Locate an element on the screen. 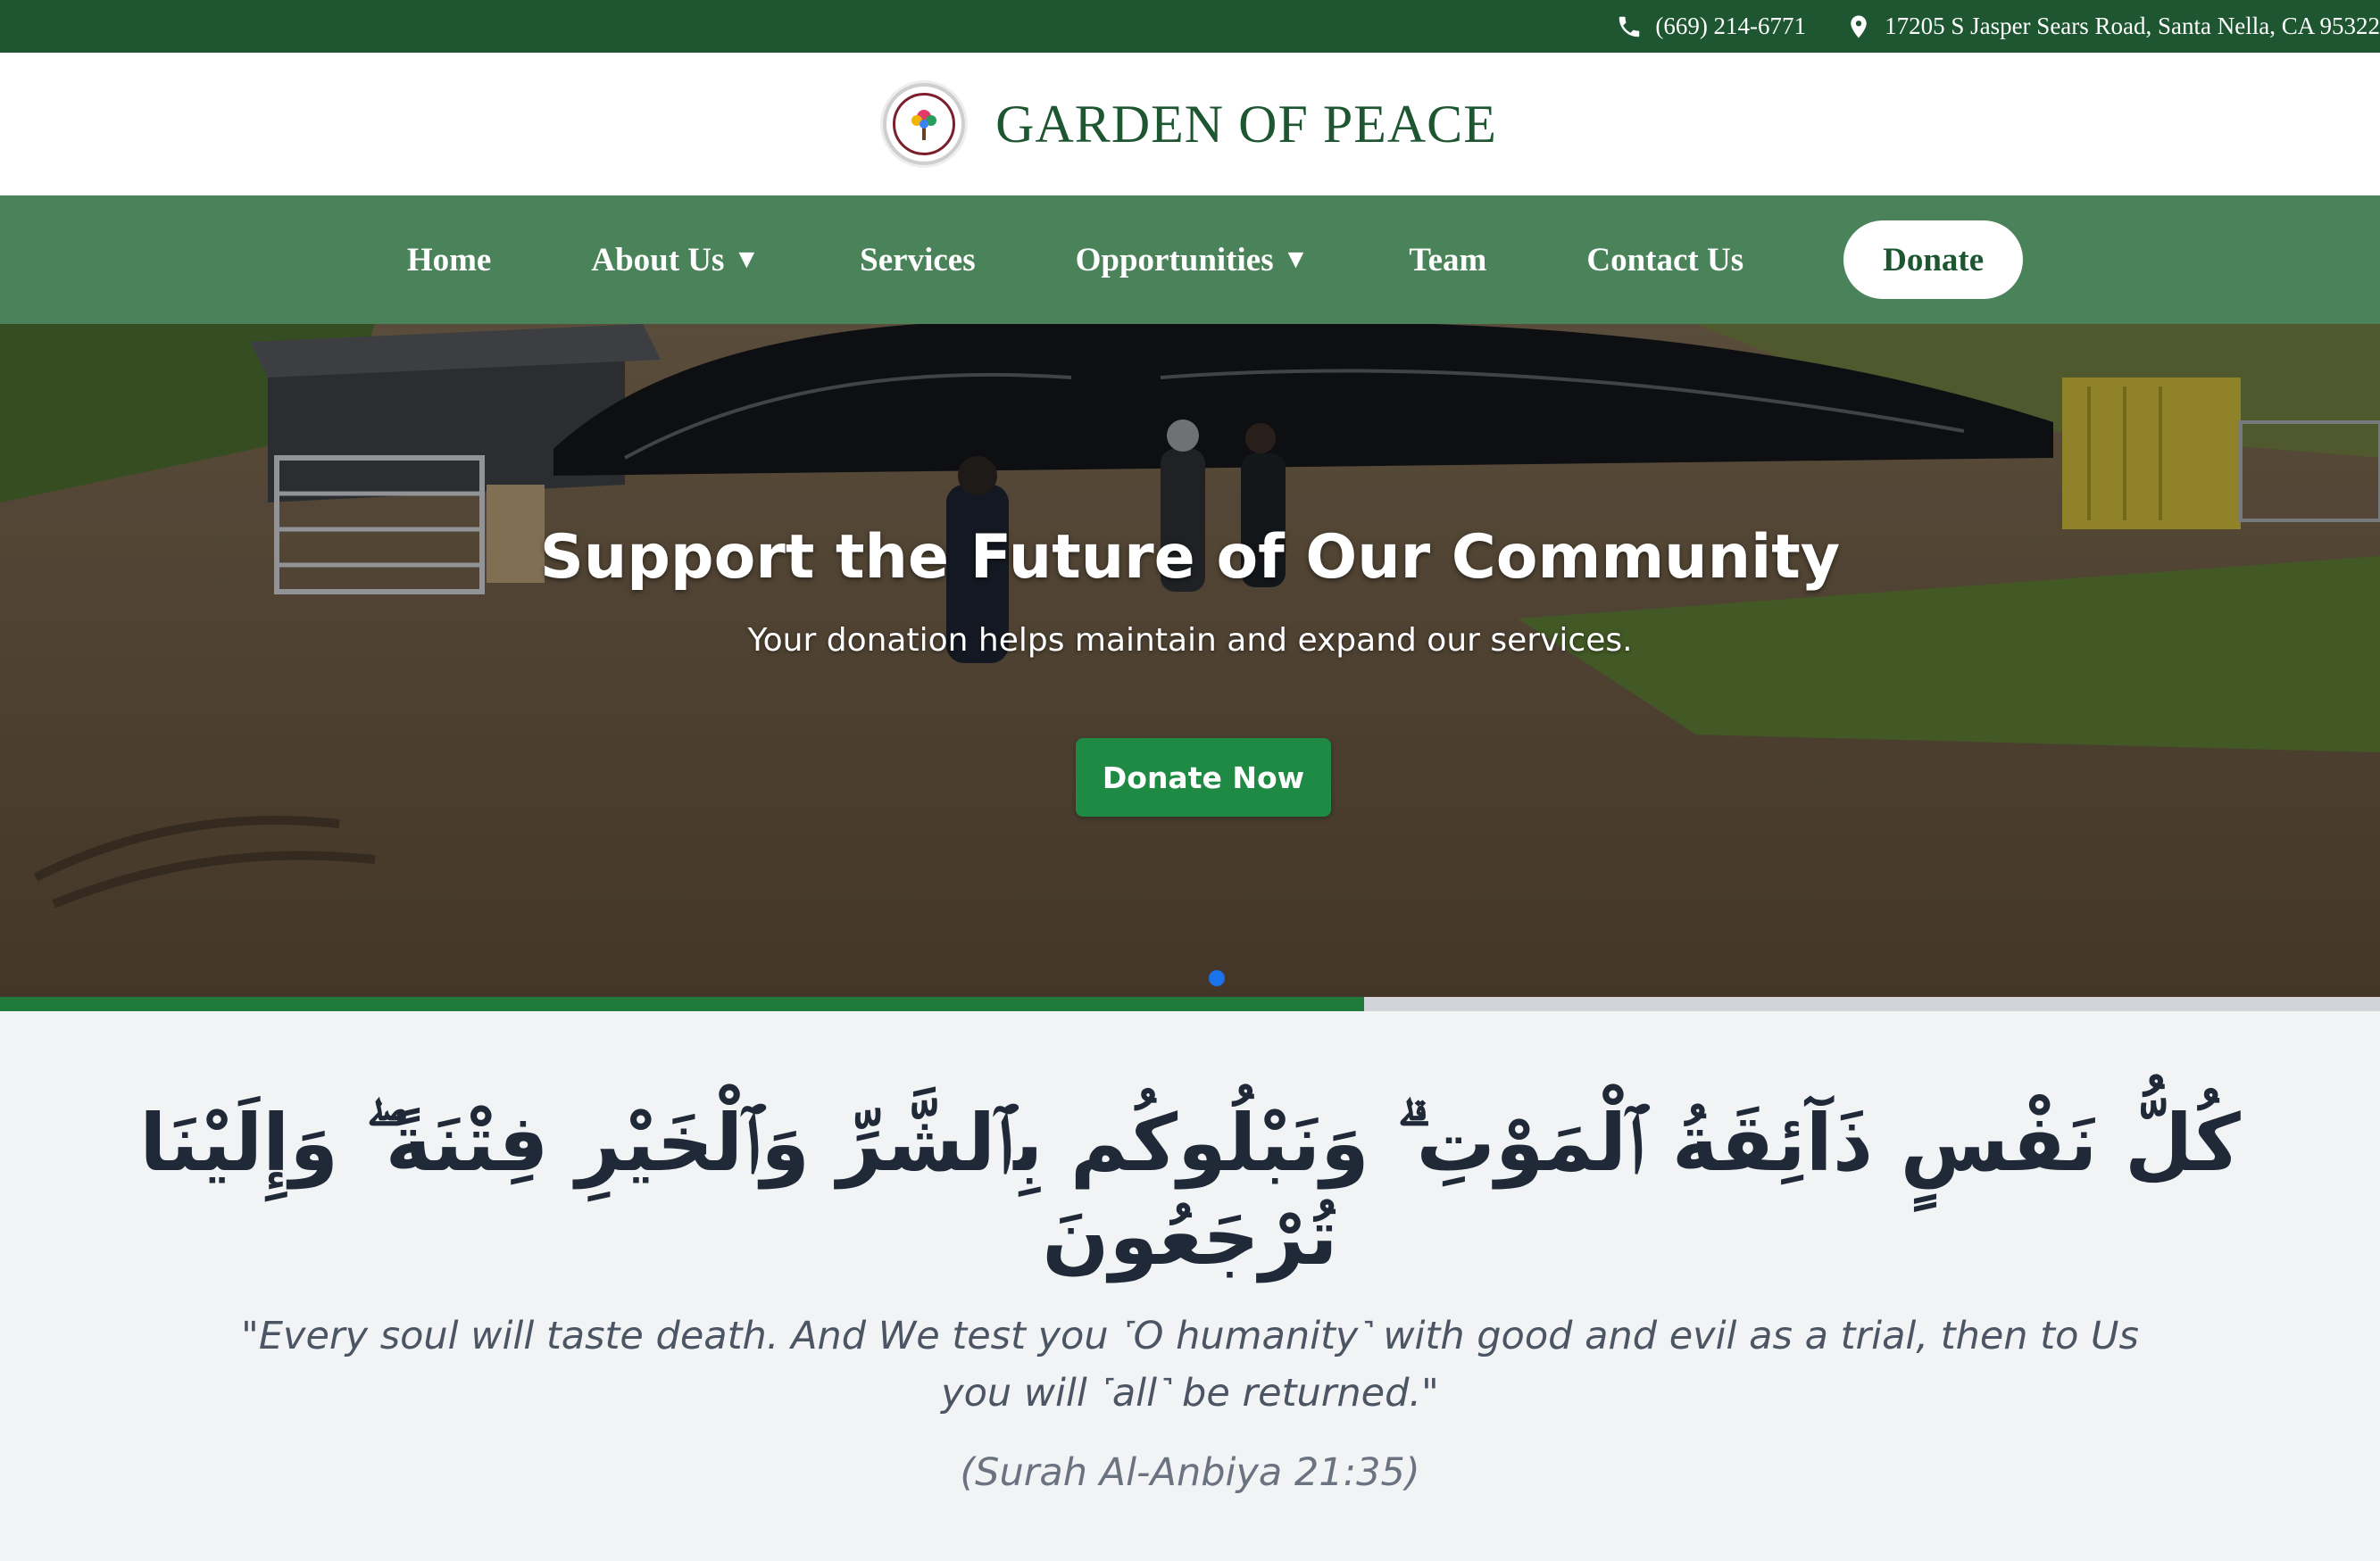 The height and width of the screenshot is (1561, 2380). verse-reference: (Surah Al-Anbiya 21:35) is located at coordinates (1190, 1473).